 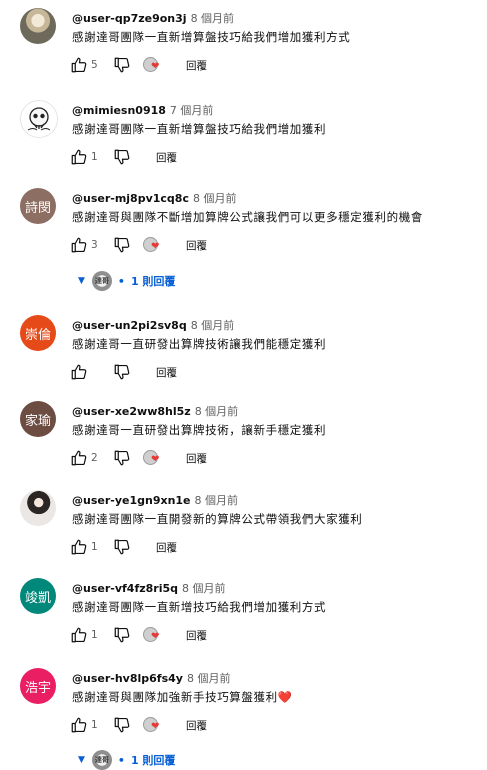 I want to click on comment-text: 感謝達哥一直研發出算牌技術讓我們能穩定獲利, so click(x=199, y=344).